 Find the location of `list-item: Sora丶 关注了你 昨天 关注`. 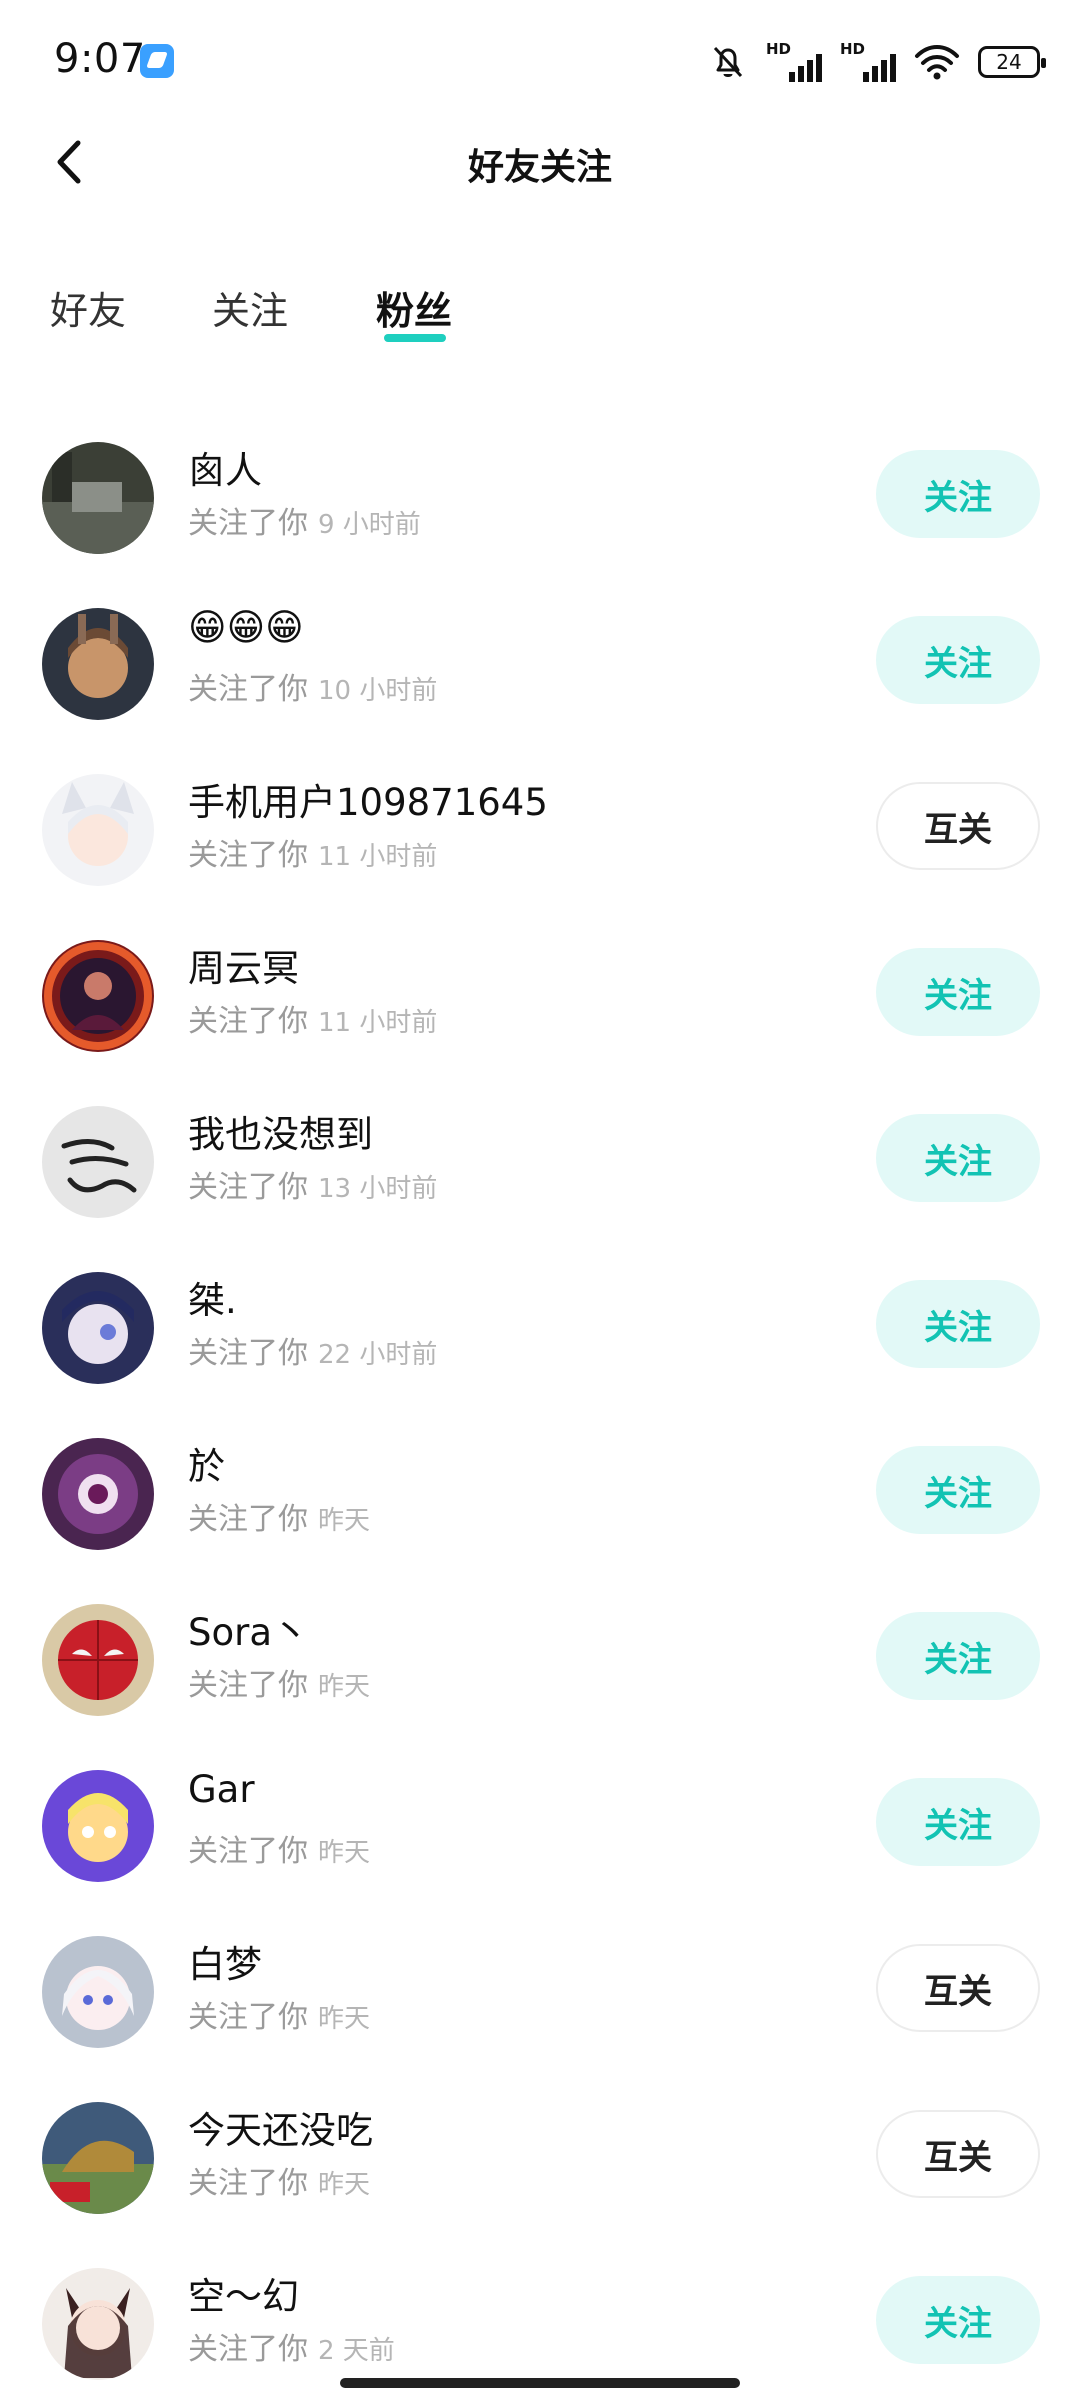

list-item: Sora丶 关注了你 昨天 关注 is located at coordinates (540, 1673).